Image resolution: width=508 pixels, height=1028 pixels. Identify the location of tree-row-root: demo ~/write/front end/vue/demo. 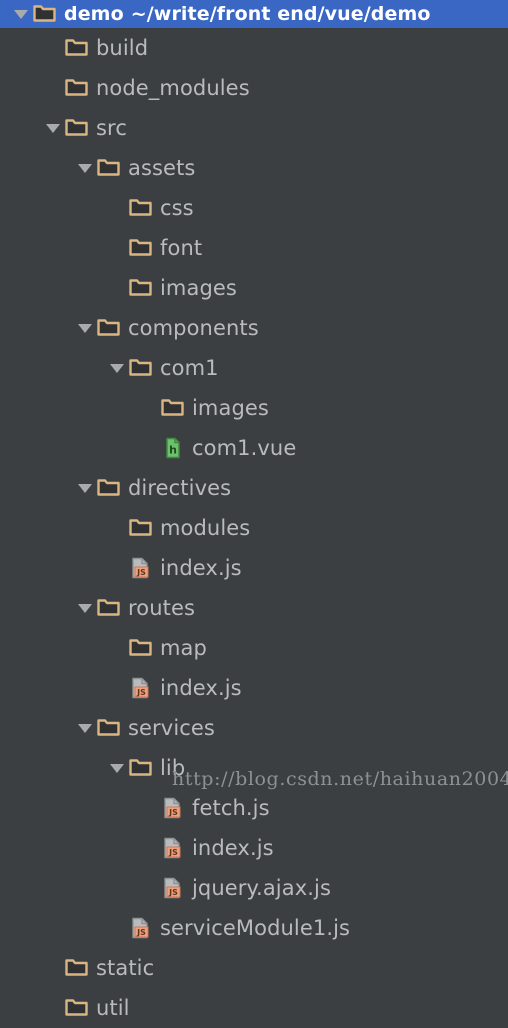
(254, 14).